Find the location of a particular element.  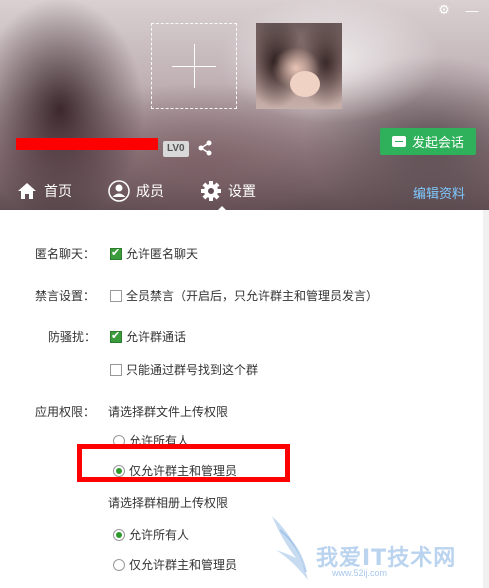

add-photo-button is located at coordinates (194, 66).